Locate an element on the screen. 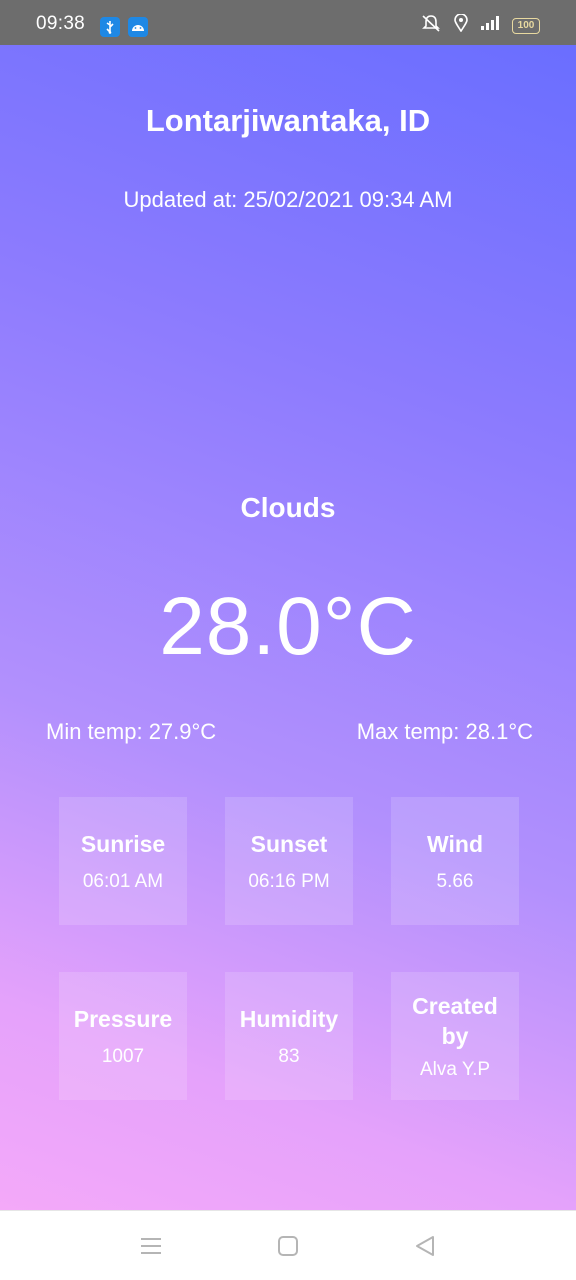 This screenshot has height=1280, width=576. updated-at: Updated at: 25/02/2021 09:34 AM is located at coordinates (288, 199).